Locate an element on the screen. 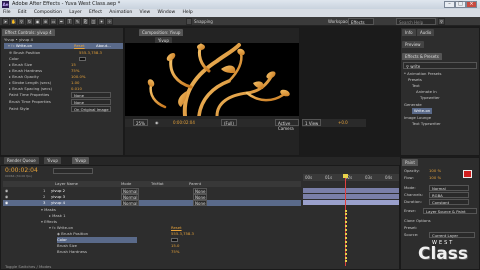 This screenshot has width=480, height=270. search-help-input: Search Help is located at coordinates (416, 21).